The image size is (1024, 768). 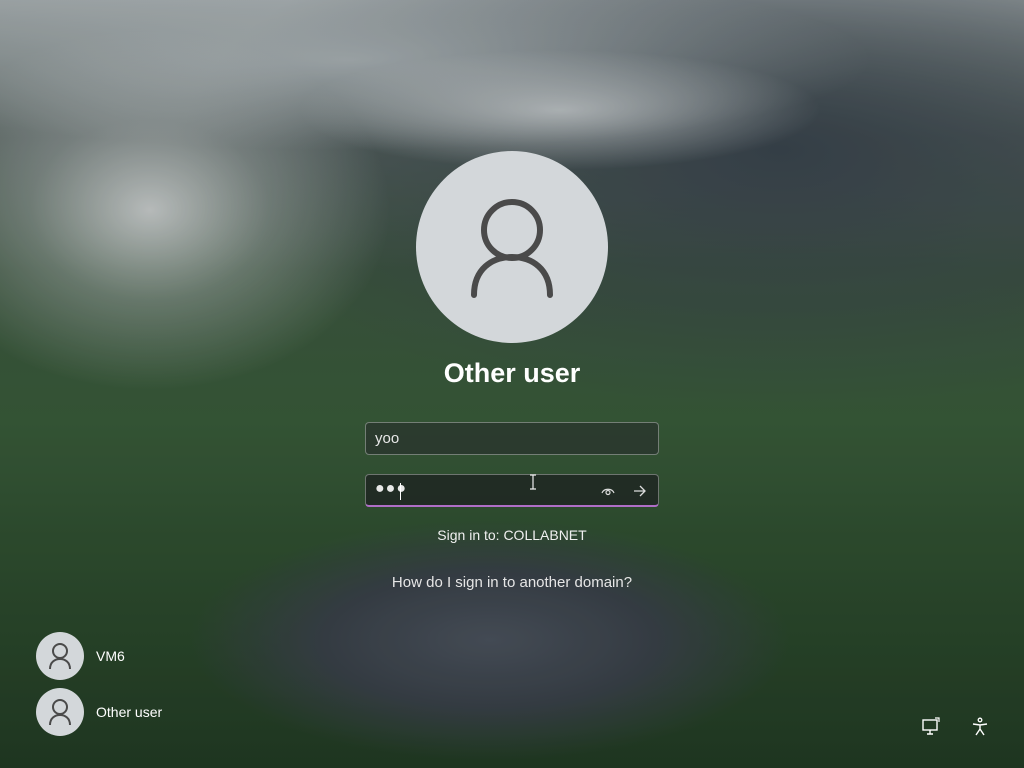 What do you see at coordinates (533, 484) in the screenshot?
I see `ibeam-cursor-icon` at bounding box center [533, 484].